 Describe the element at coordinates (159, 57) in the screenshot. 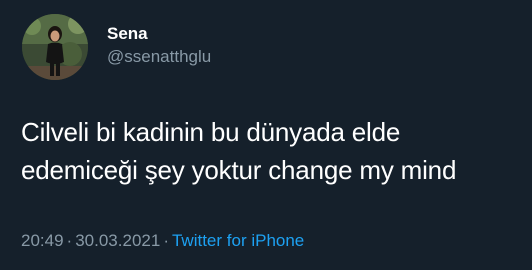

I see `user-handle: @ssenatthglu` at that location.